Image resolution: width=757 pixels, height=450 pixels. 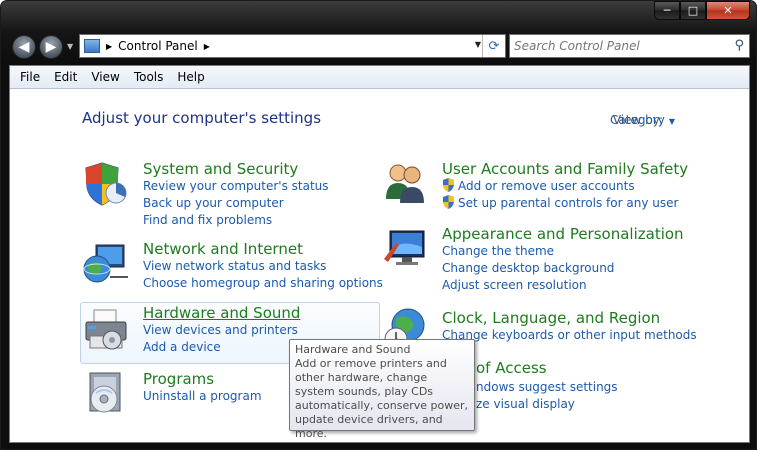 I want to click on suggest-settings-link: ndows suggest settings, so click(x=547, y=387).